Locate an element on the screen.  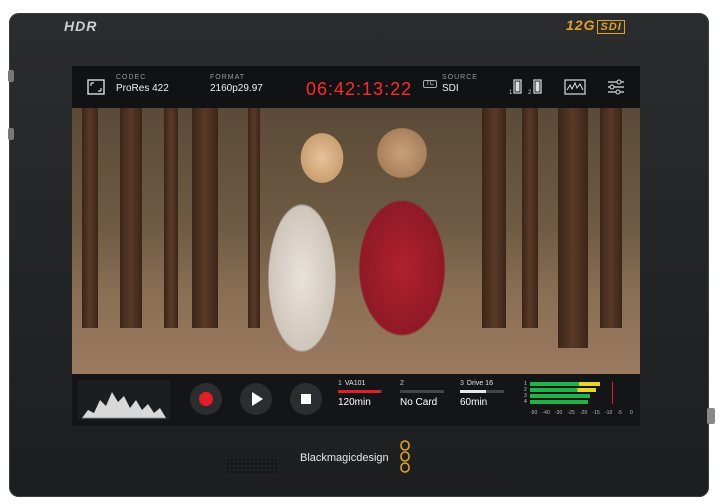
format-value: 2160p29.97 is located at coordinates (236, 88).